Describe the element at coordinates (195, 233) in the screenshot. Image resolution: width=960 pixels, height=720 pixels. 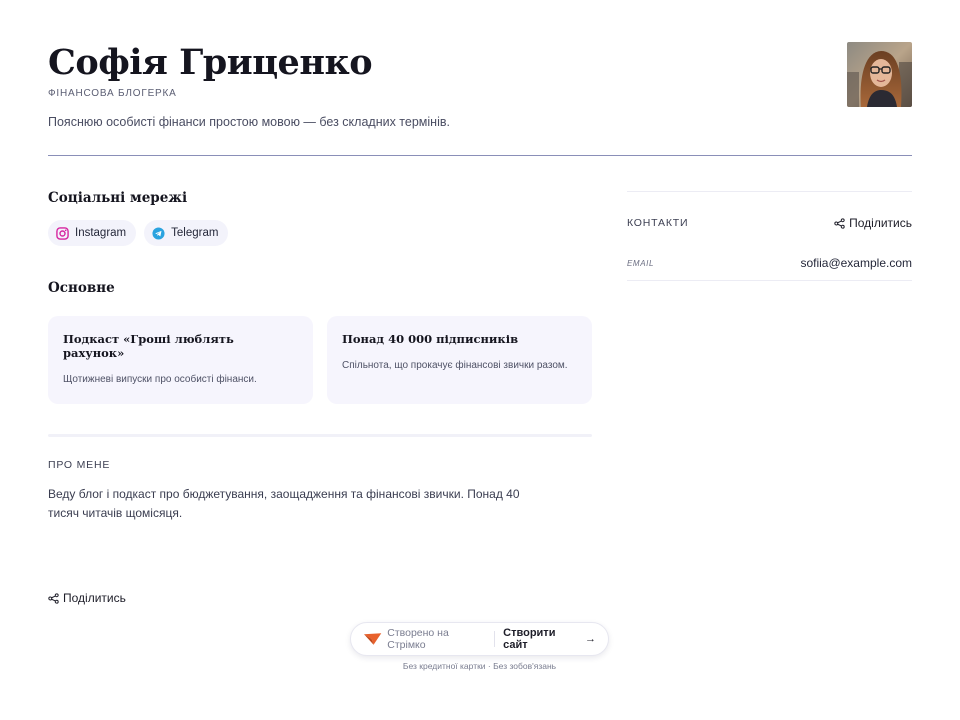
I see `social-link-label: Telegram` at that location.